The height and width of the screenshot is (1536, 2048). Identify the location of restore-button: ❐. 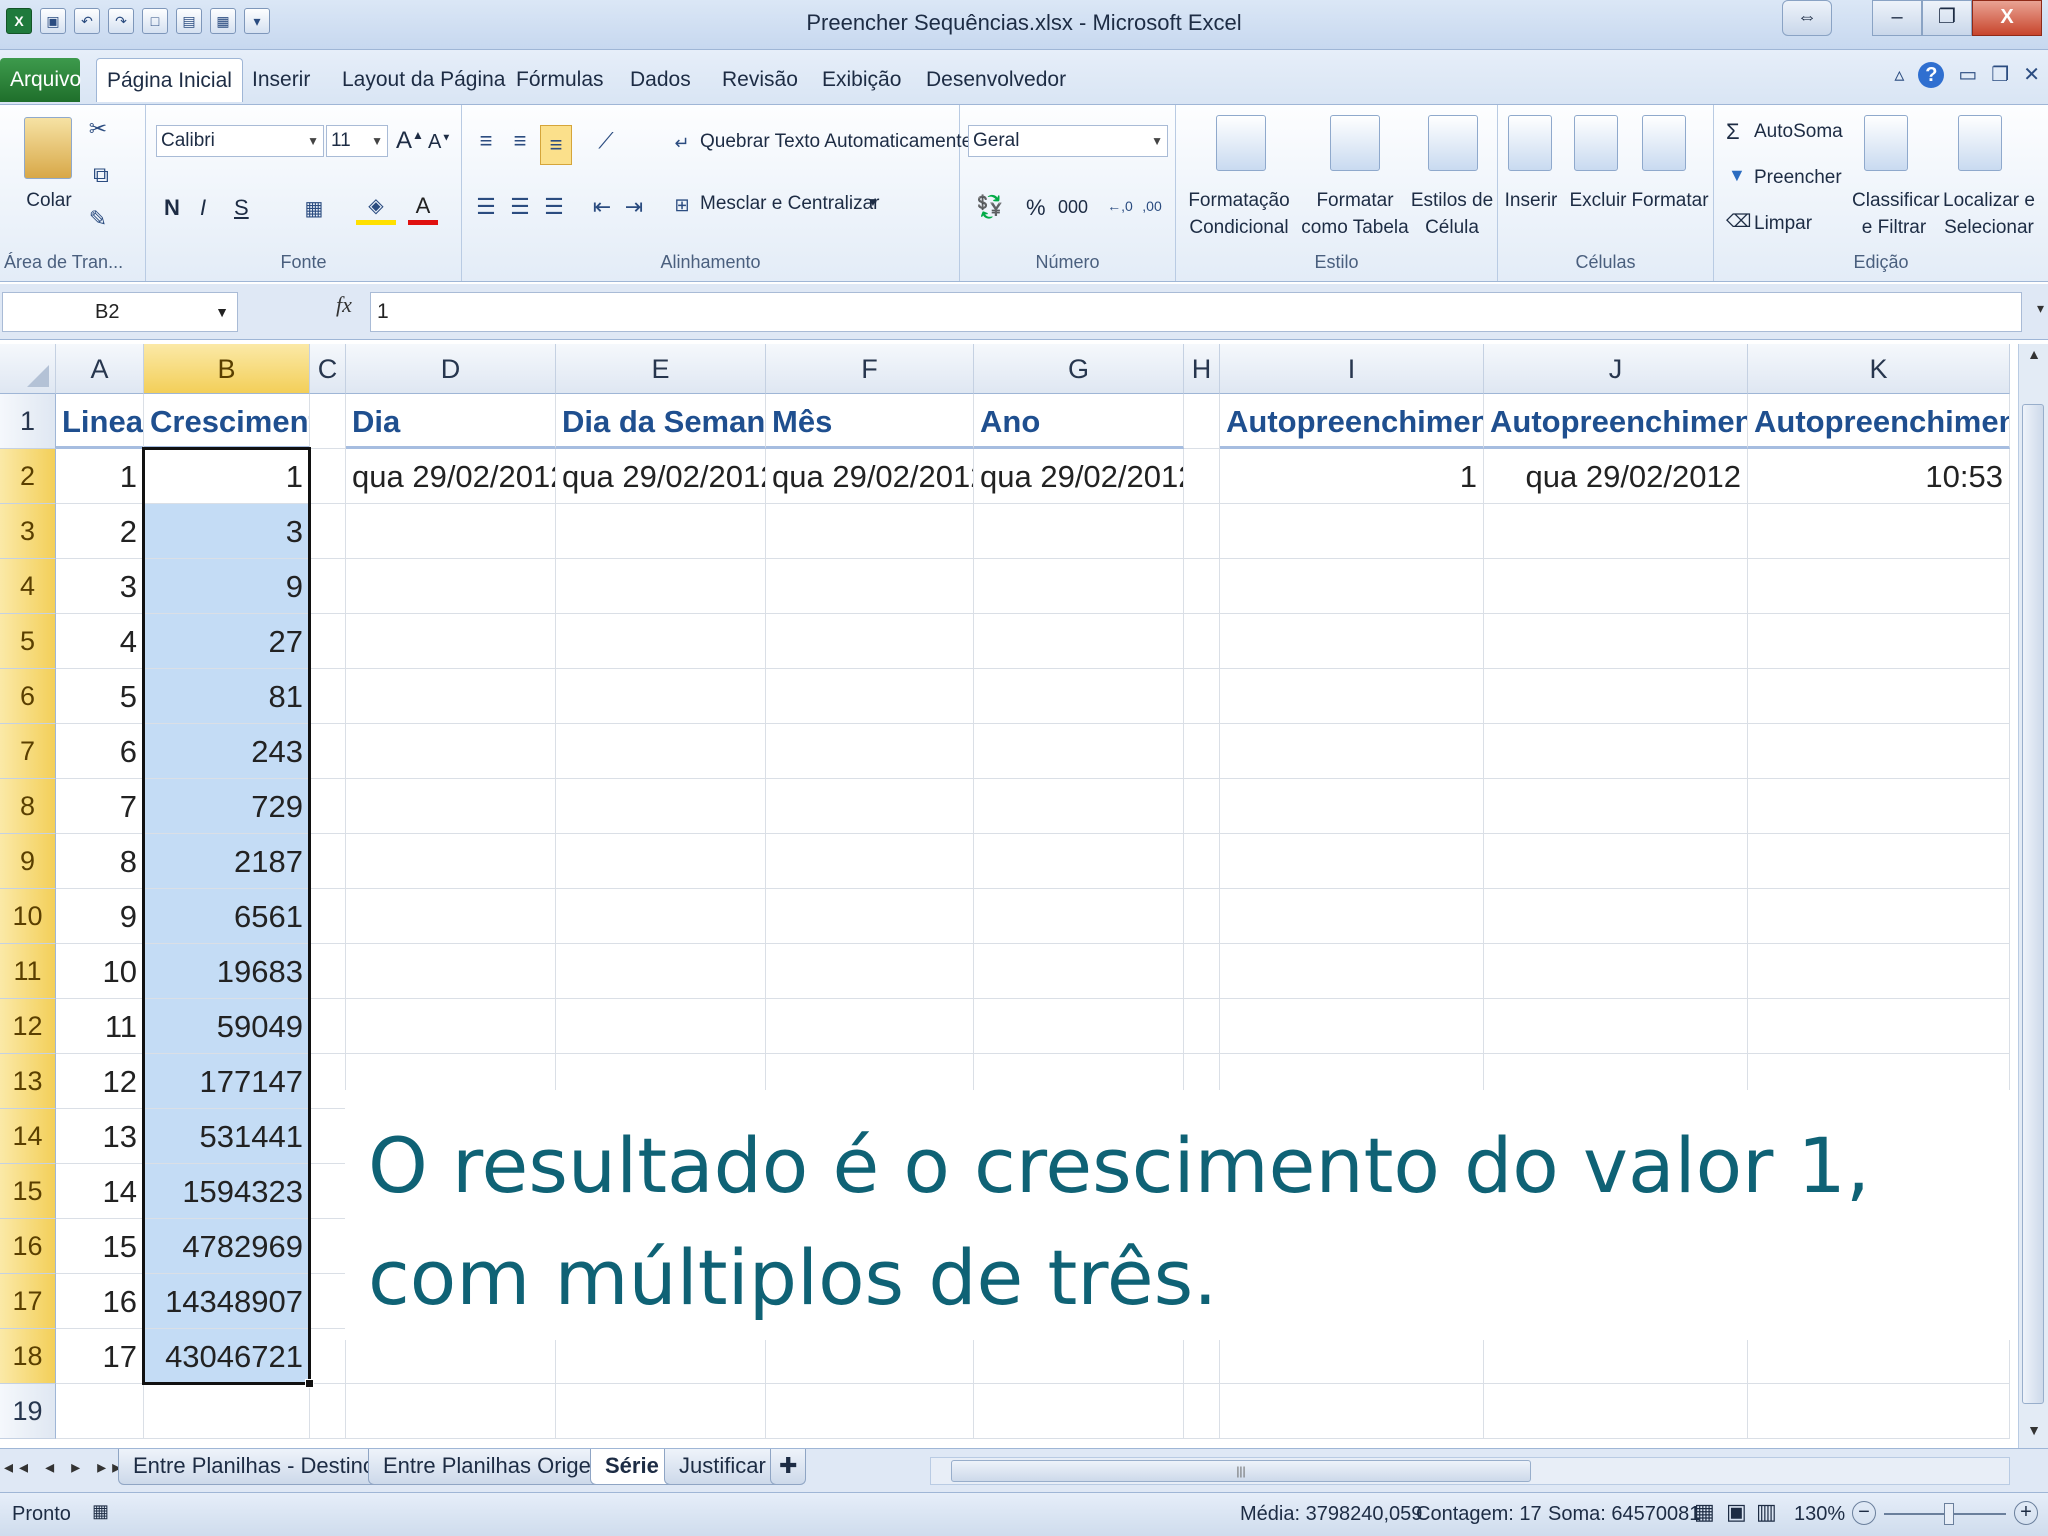
(1947, 18).